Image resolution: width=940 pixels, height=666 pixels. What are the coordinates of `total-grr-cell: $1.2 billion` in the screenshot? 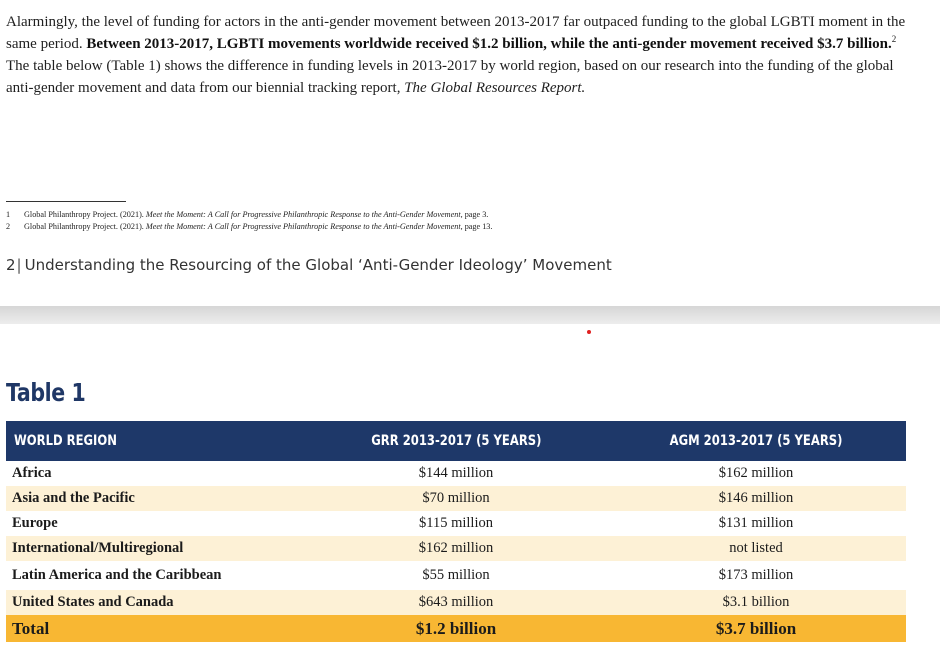 It's located at (456, 628).